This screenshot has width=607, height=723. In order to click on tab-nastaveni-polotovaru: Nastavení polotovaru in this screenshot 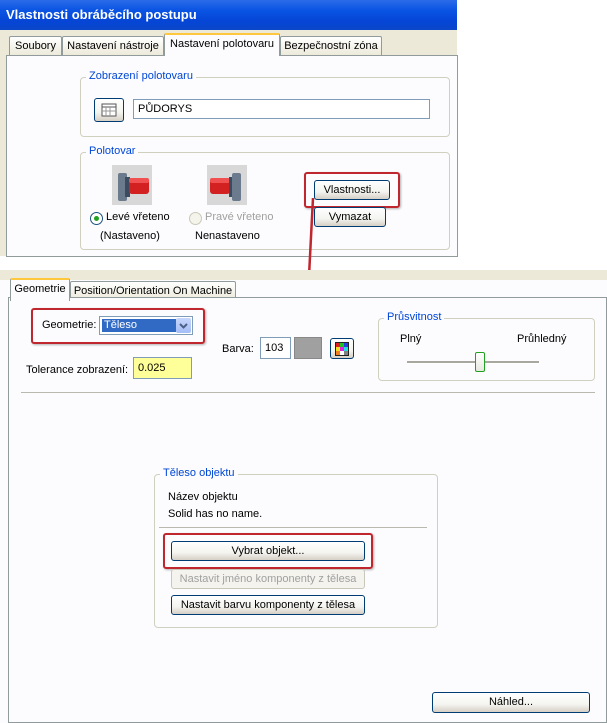, I will do `click(222, 44)`.